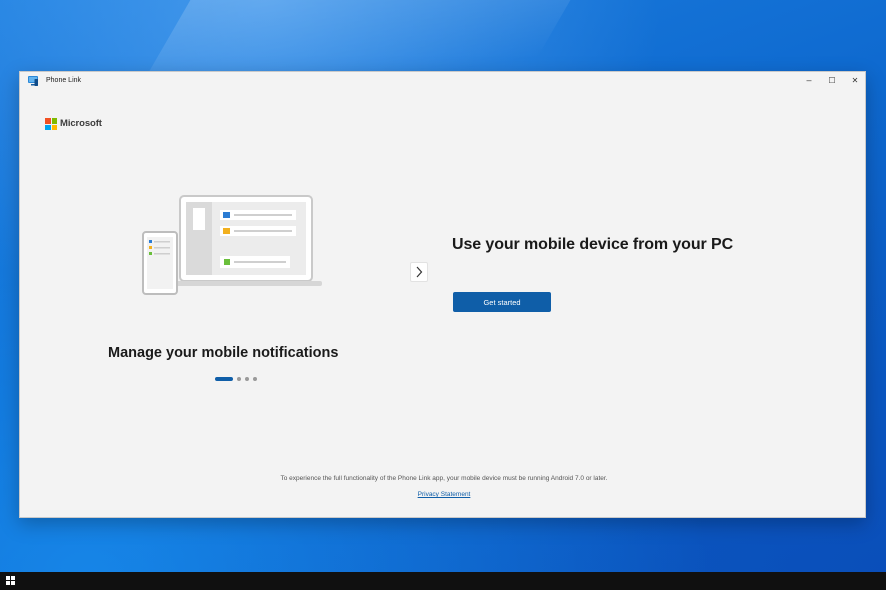 This screenshot has width=886, height=590. I want to click on privacy-statement: Privacy Statement, so click(444, 494).